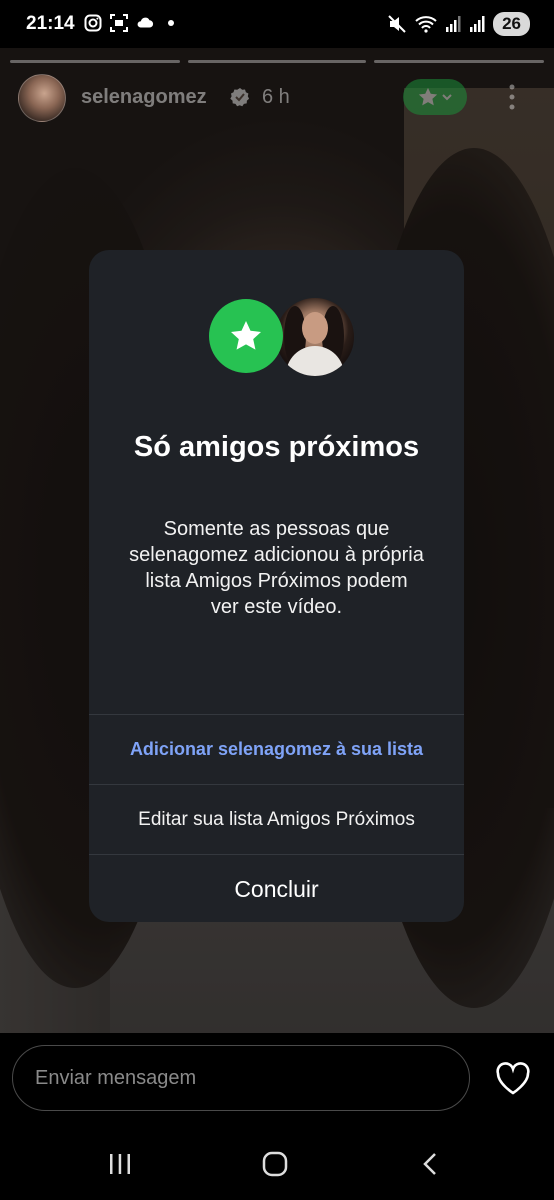  What do you see at coordinates (276, 888) in the screenshot?
I see `done-button: Concluir` at bounding box center [276, 888].